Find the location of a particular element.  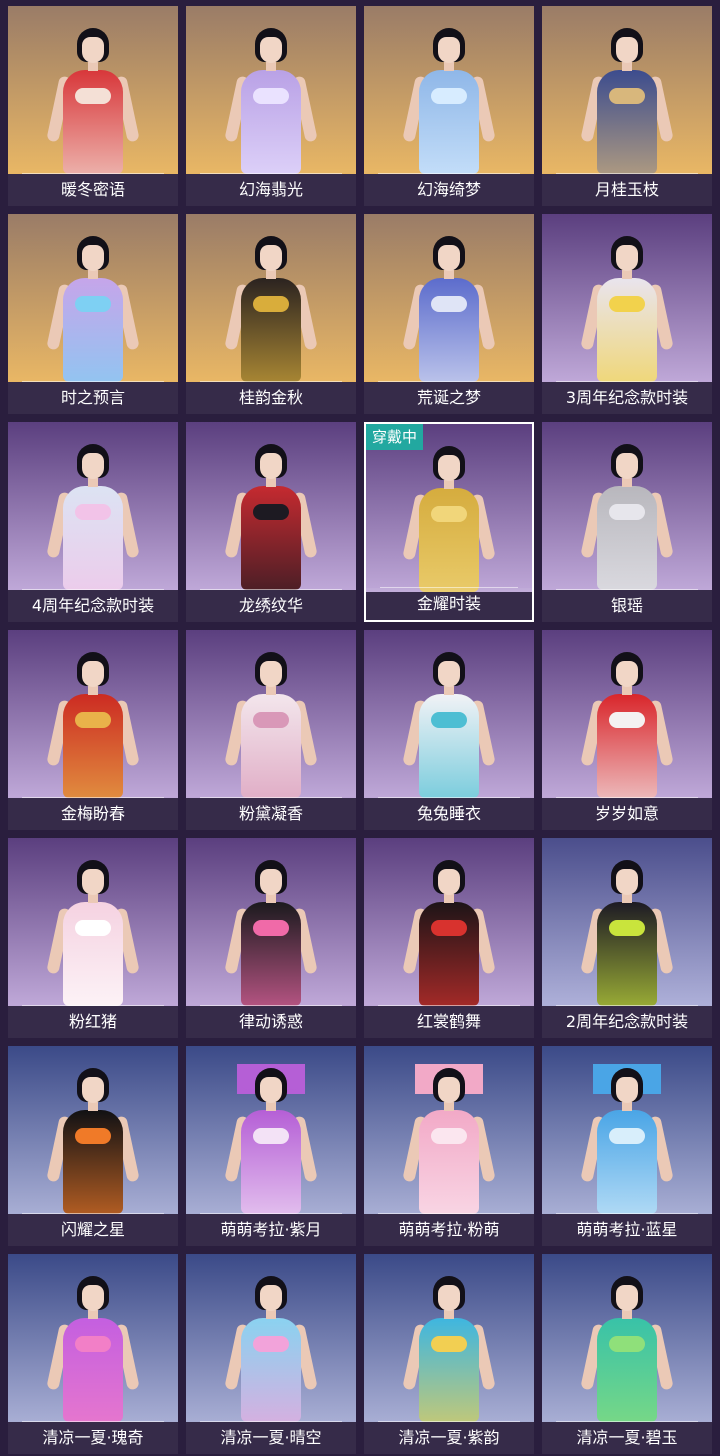

skin-card: 粉黛凝香 is located at coordinates (271, 730).